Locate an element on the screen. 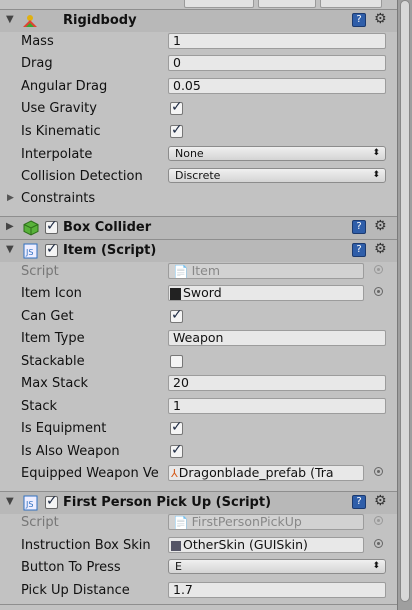  button-to-press-dropdown: E ⬍ is located at coordinates (277, 566).